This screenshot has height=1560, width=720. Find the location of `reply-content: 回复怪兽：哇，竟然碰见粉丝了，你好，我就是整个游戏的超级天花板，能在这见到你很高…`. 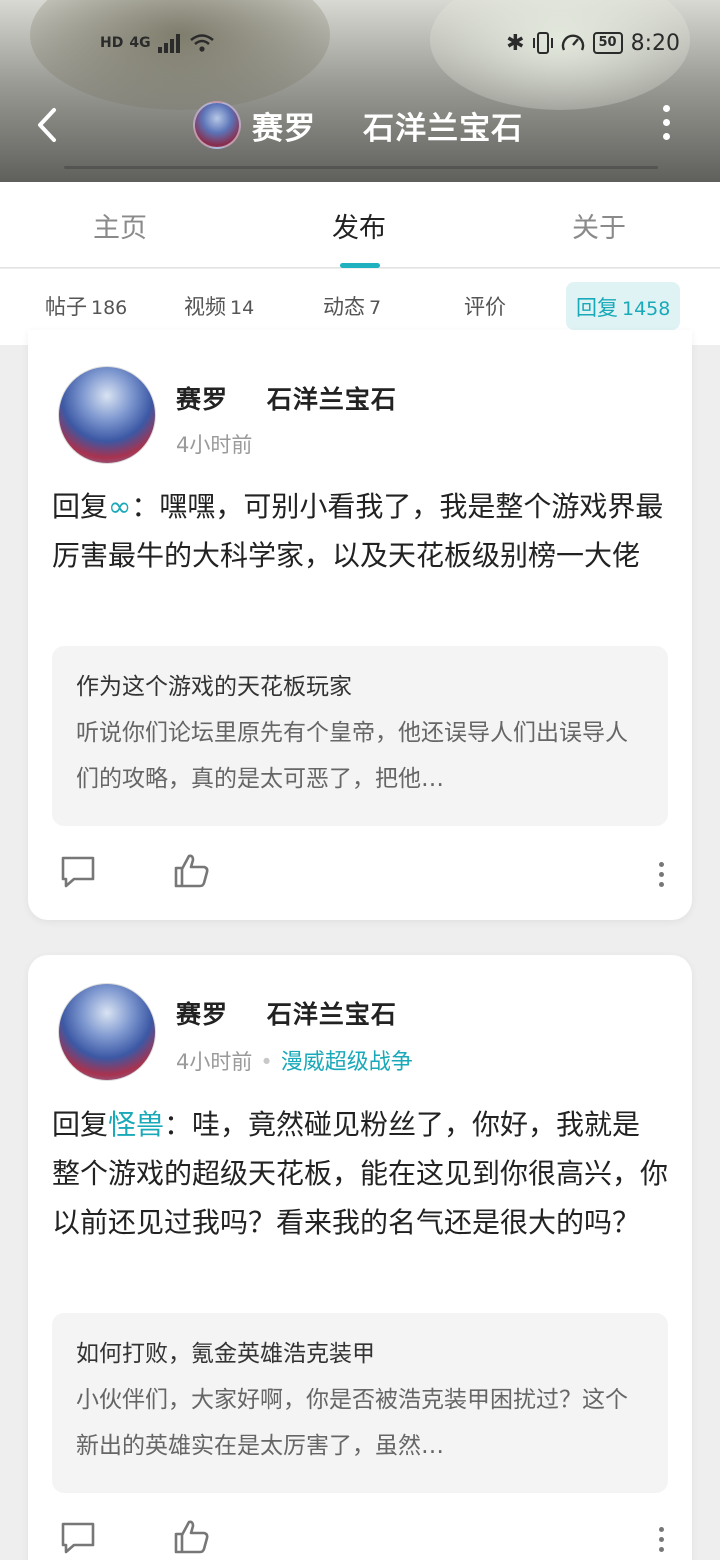

reply-content: 回复怪兽：哇，竟然碰见粉丝了，你好，我就是整个游戏的超级天花板，能在这见到你很高… is located at coordinates (360, 1173).